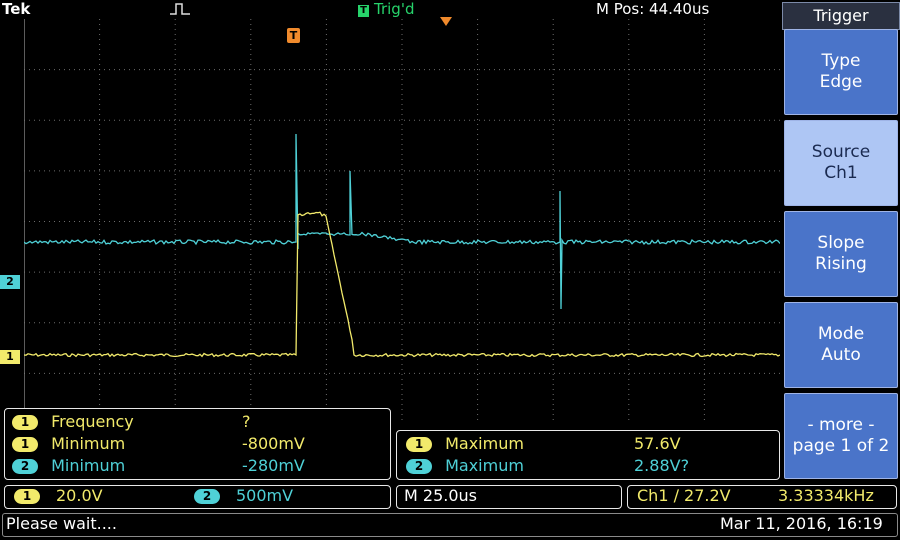 The height and width of the screenshot is (540, 900). I want to click on ch1-ground-marker: 1, so click(10, 357).